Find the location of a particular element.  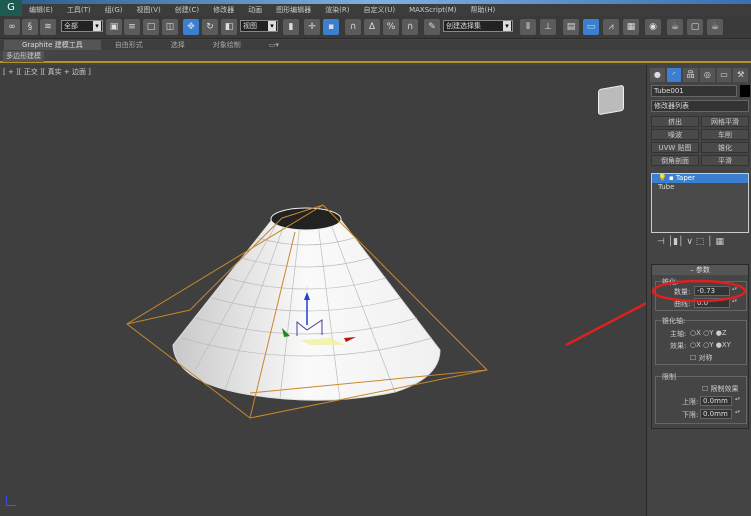

spinner-snap-icon: ∩ is located at coordinates (410, 27).